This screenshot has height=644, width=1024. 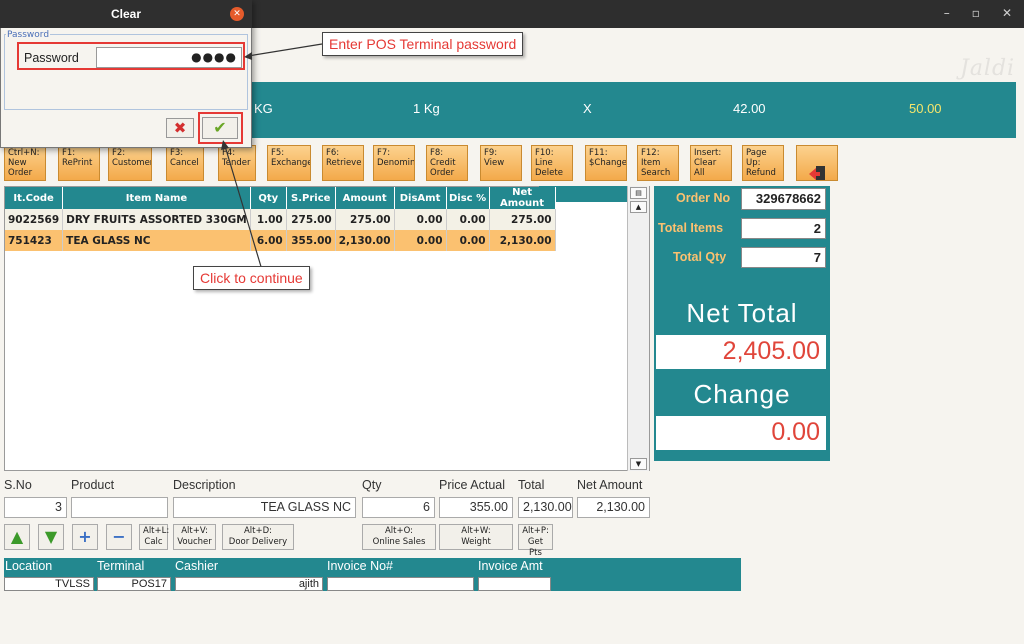 What do you see at coordinates (268, 219) in the screenshot?
I see `cell-qty: 1.00` at bounding box center [268, 219].